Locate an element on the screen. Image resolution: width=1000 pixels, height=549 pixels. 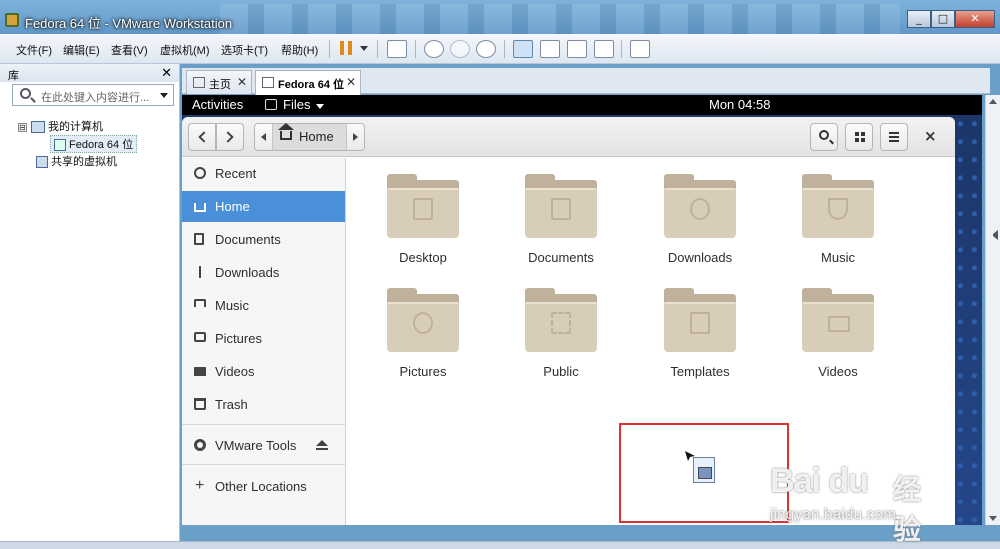
sidebar-label: Other Locations is located at coordinates (261, 486).